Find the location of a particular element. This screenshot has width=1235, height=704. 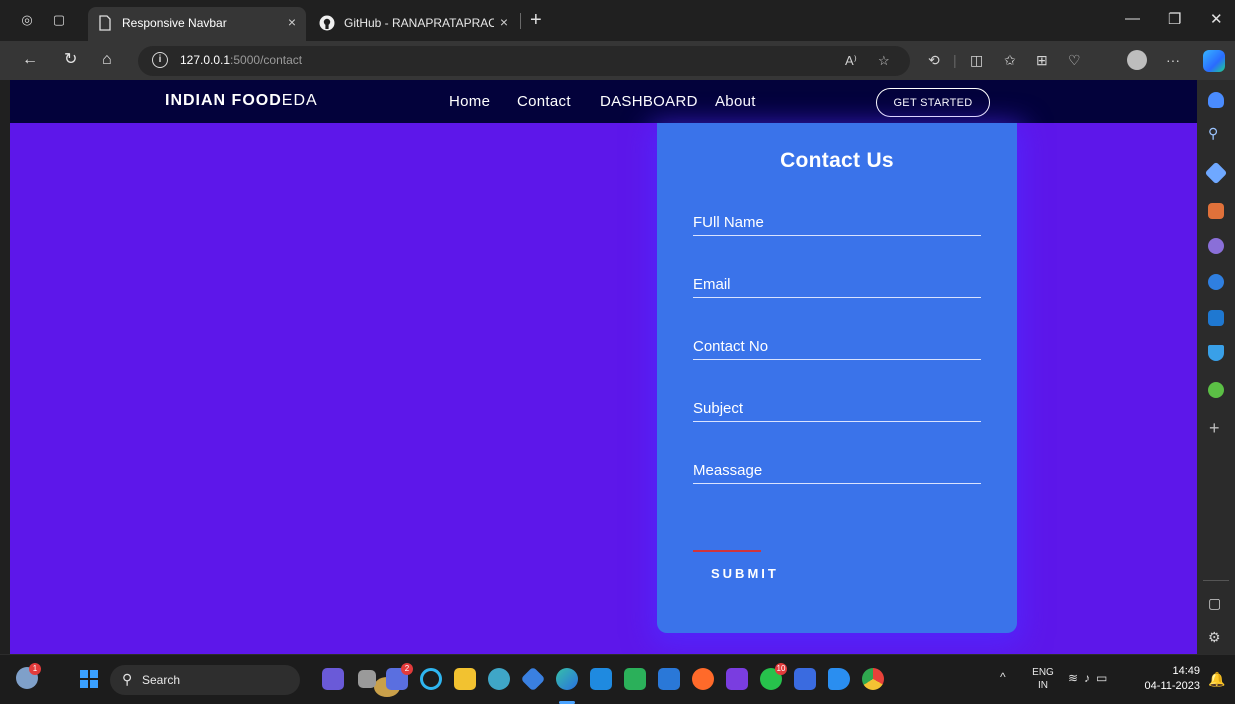

games-icon is located at coordinates (1216, 246).